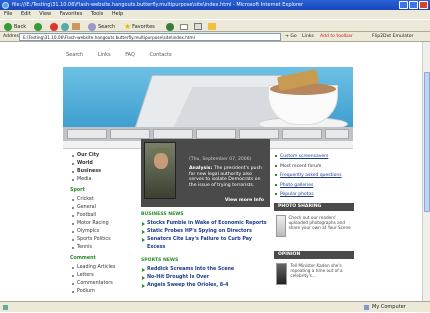 The width and height of the screenshot is (430, 313). I want to click on status-bar: My Computer, so click(215, 306).